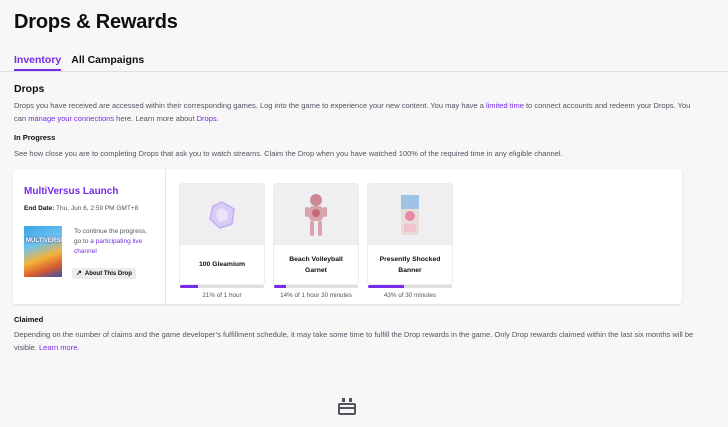 The width and height of the screenshot is (728, 427). I want to click on progress-label: 21% of 1 hour, so click(222, 295).